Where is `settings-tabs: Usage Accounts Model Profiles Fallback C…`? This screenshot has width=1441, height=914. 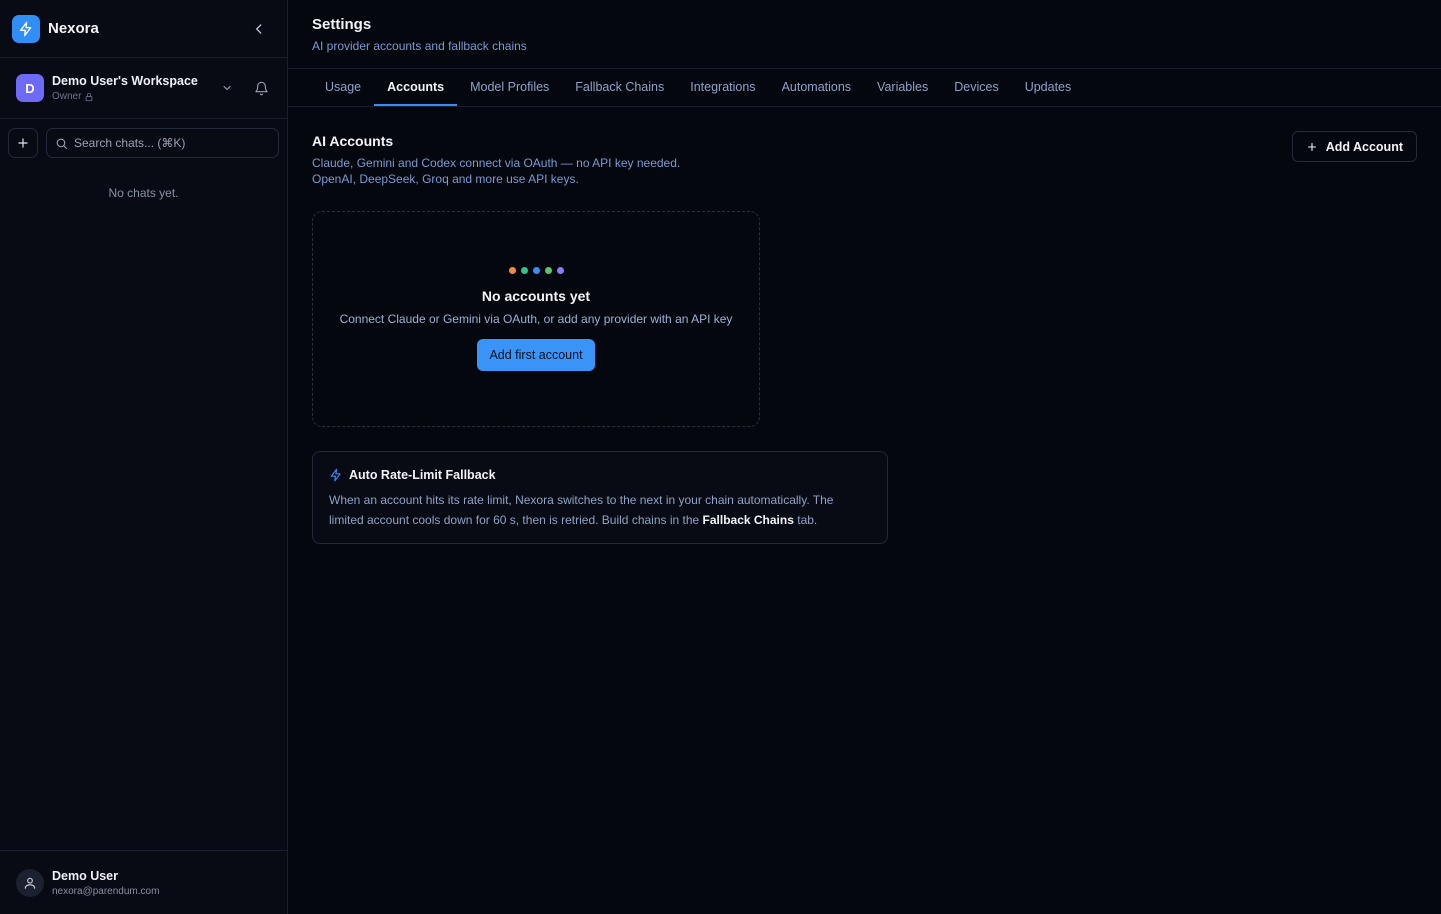 settings-tabs: Usage Accounts Model Profiles Fallback C… is located at coordinates (864, 88).